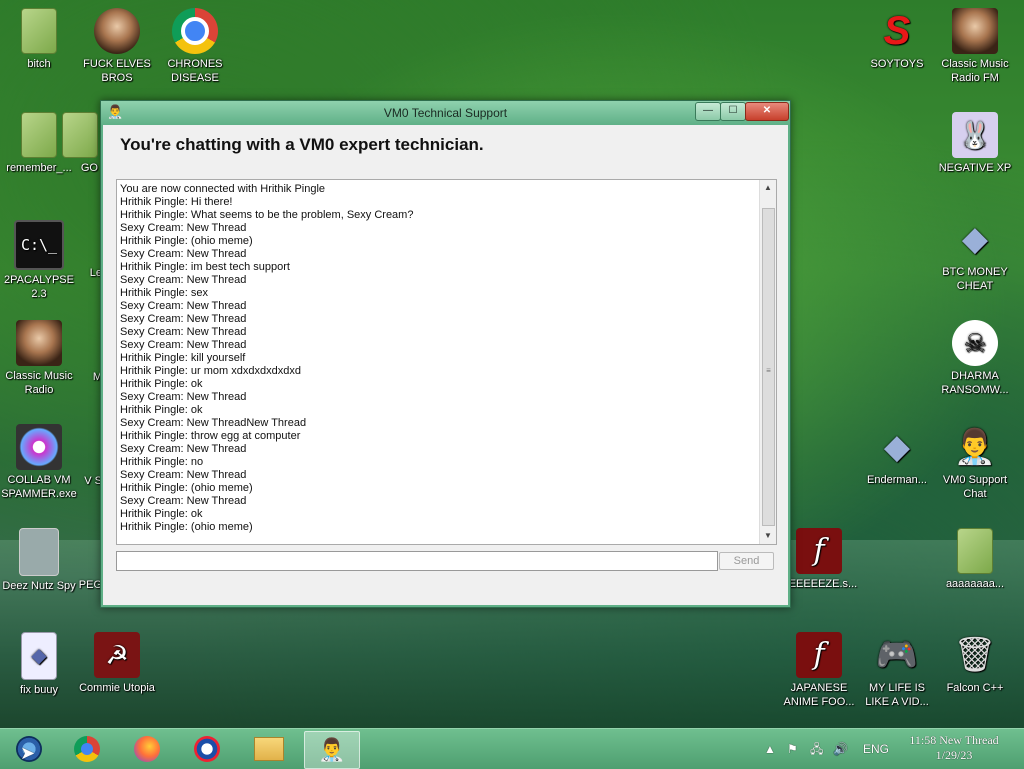 This screenshot has width=1024, height=769. What do you see at coordinates (819, 551) in the screenshot?
I see `flash-icon: f` at bounding box center [819, 551].